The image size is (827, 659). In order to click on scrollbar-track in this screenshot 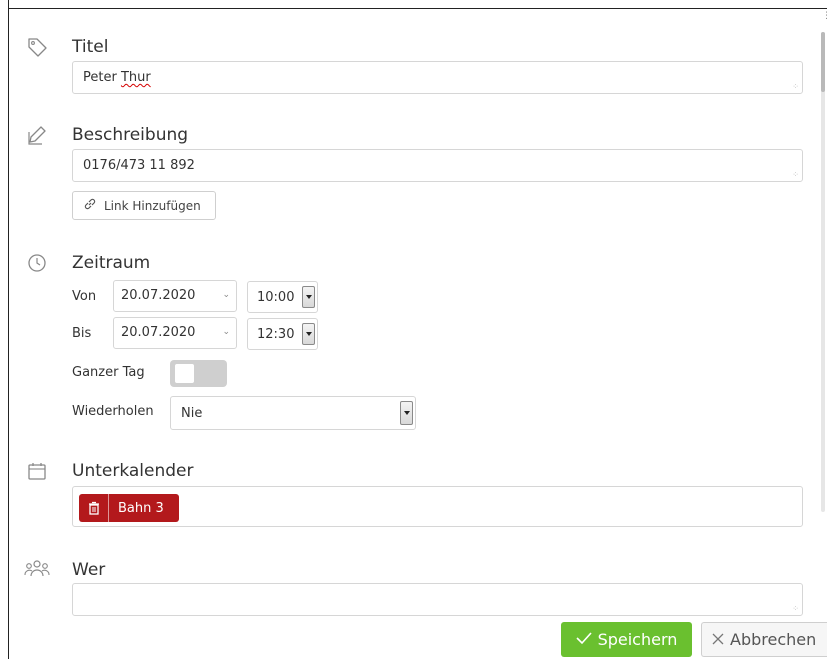, I will do `click(823, 272)`.